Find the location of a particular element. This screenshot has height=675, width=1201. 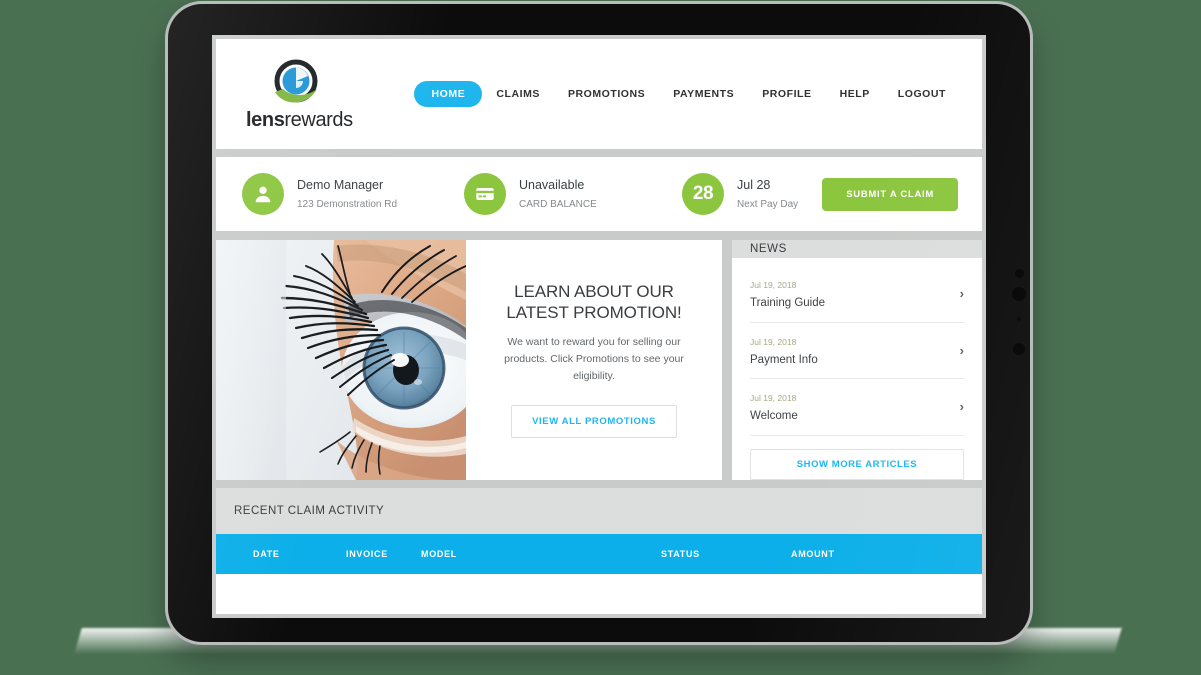

card-balance-text: Unavailable CARD BALANCE is located at coordinates (558, 194).